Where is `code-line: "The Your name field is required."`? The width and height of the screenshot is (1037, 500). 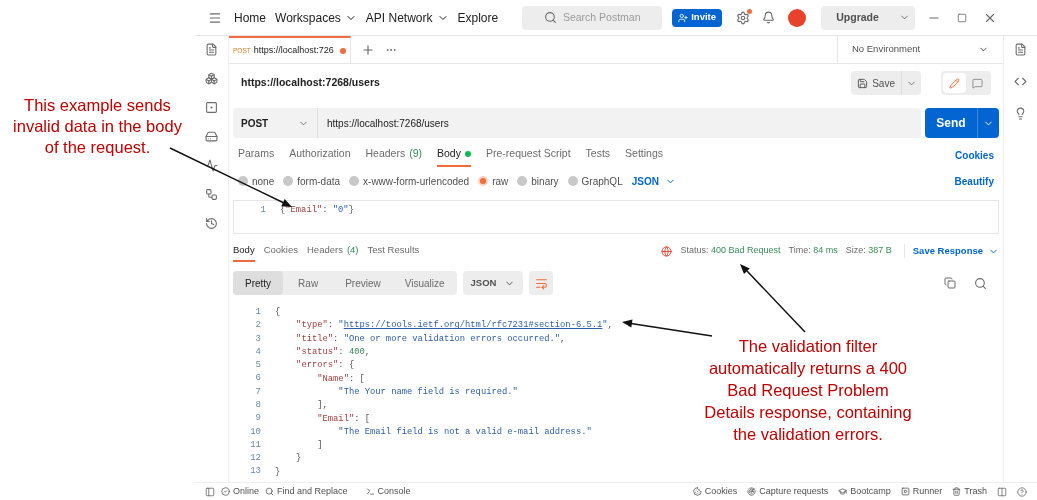 code-line: "The Your name field is required." is located at coordinates (427, 392).